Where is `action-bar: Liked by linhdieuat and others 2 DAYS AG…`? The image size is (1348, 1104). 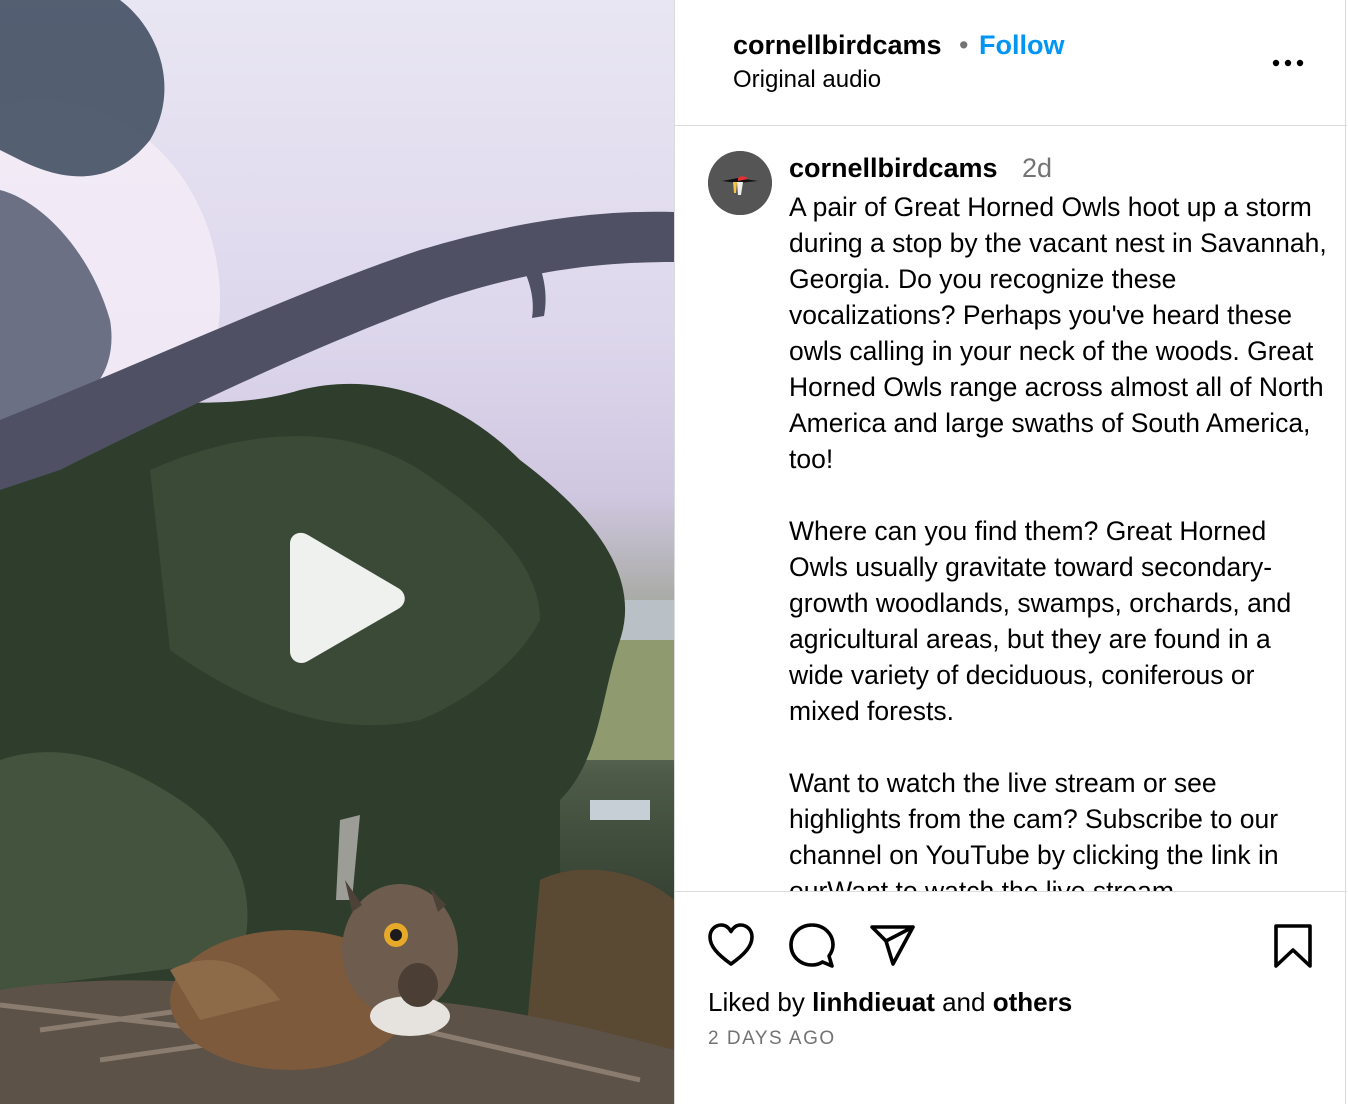 action-bar: Liked by linhdieuat and others 2 DAYS AG… is located at coordinates (1011, 998).